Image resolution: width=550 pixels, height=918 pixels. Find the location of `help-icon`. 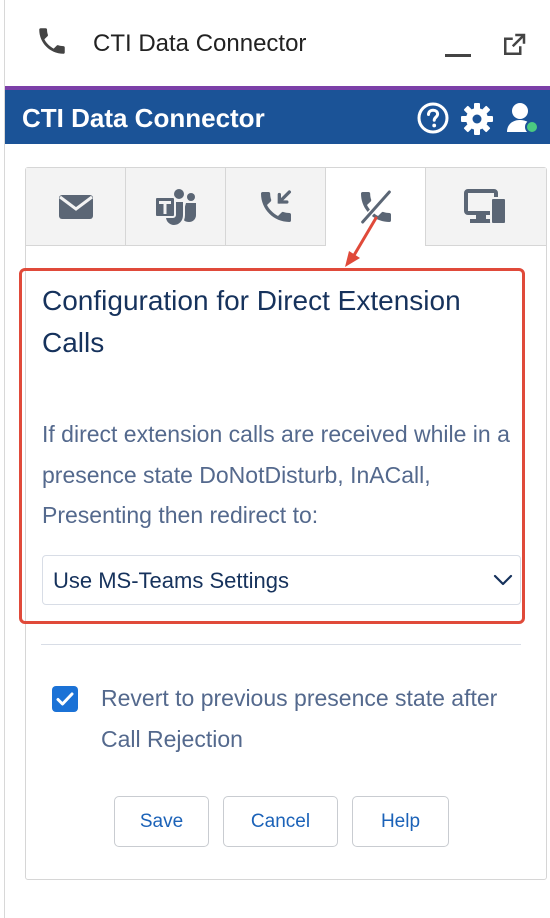

help-icon is located at coordinates (433, 118).